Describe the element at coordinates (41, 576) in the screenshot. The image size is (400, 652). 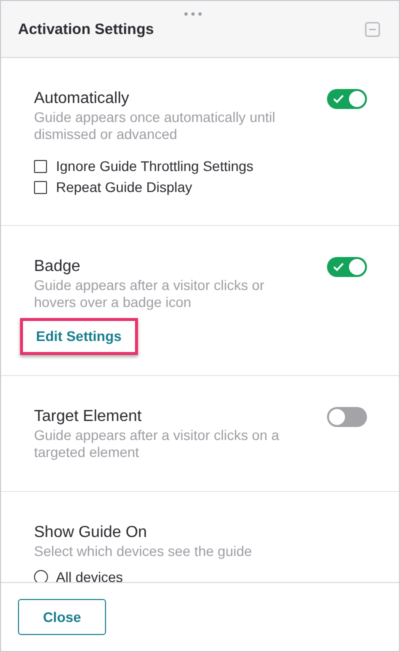
I see `radio-button` at that location.